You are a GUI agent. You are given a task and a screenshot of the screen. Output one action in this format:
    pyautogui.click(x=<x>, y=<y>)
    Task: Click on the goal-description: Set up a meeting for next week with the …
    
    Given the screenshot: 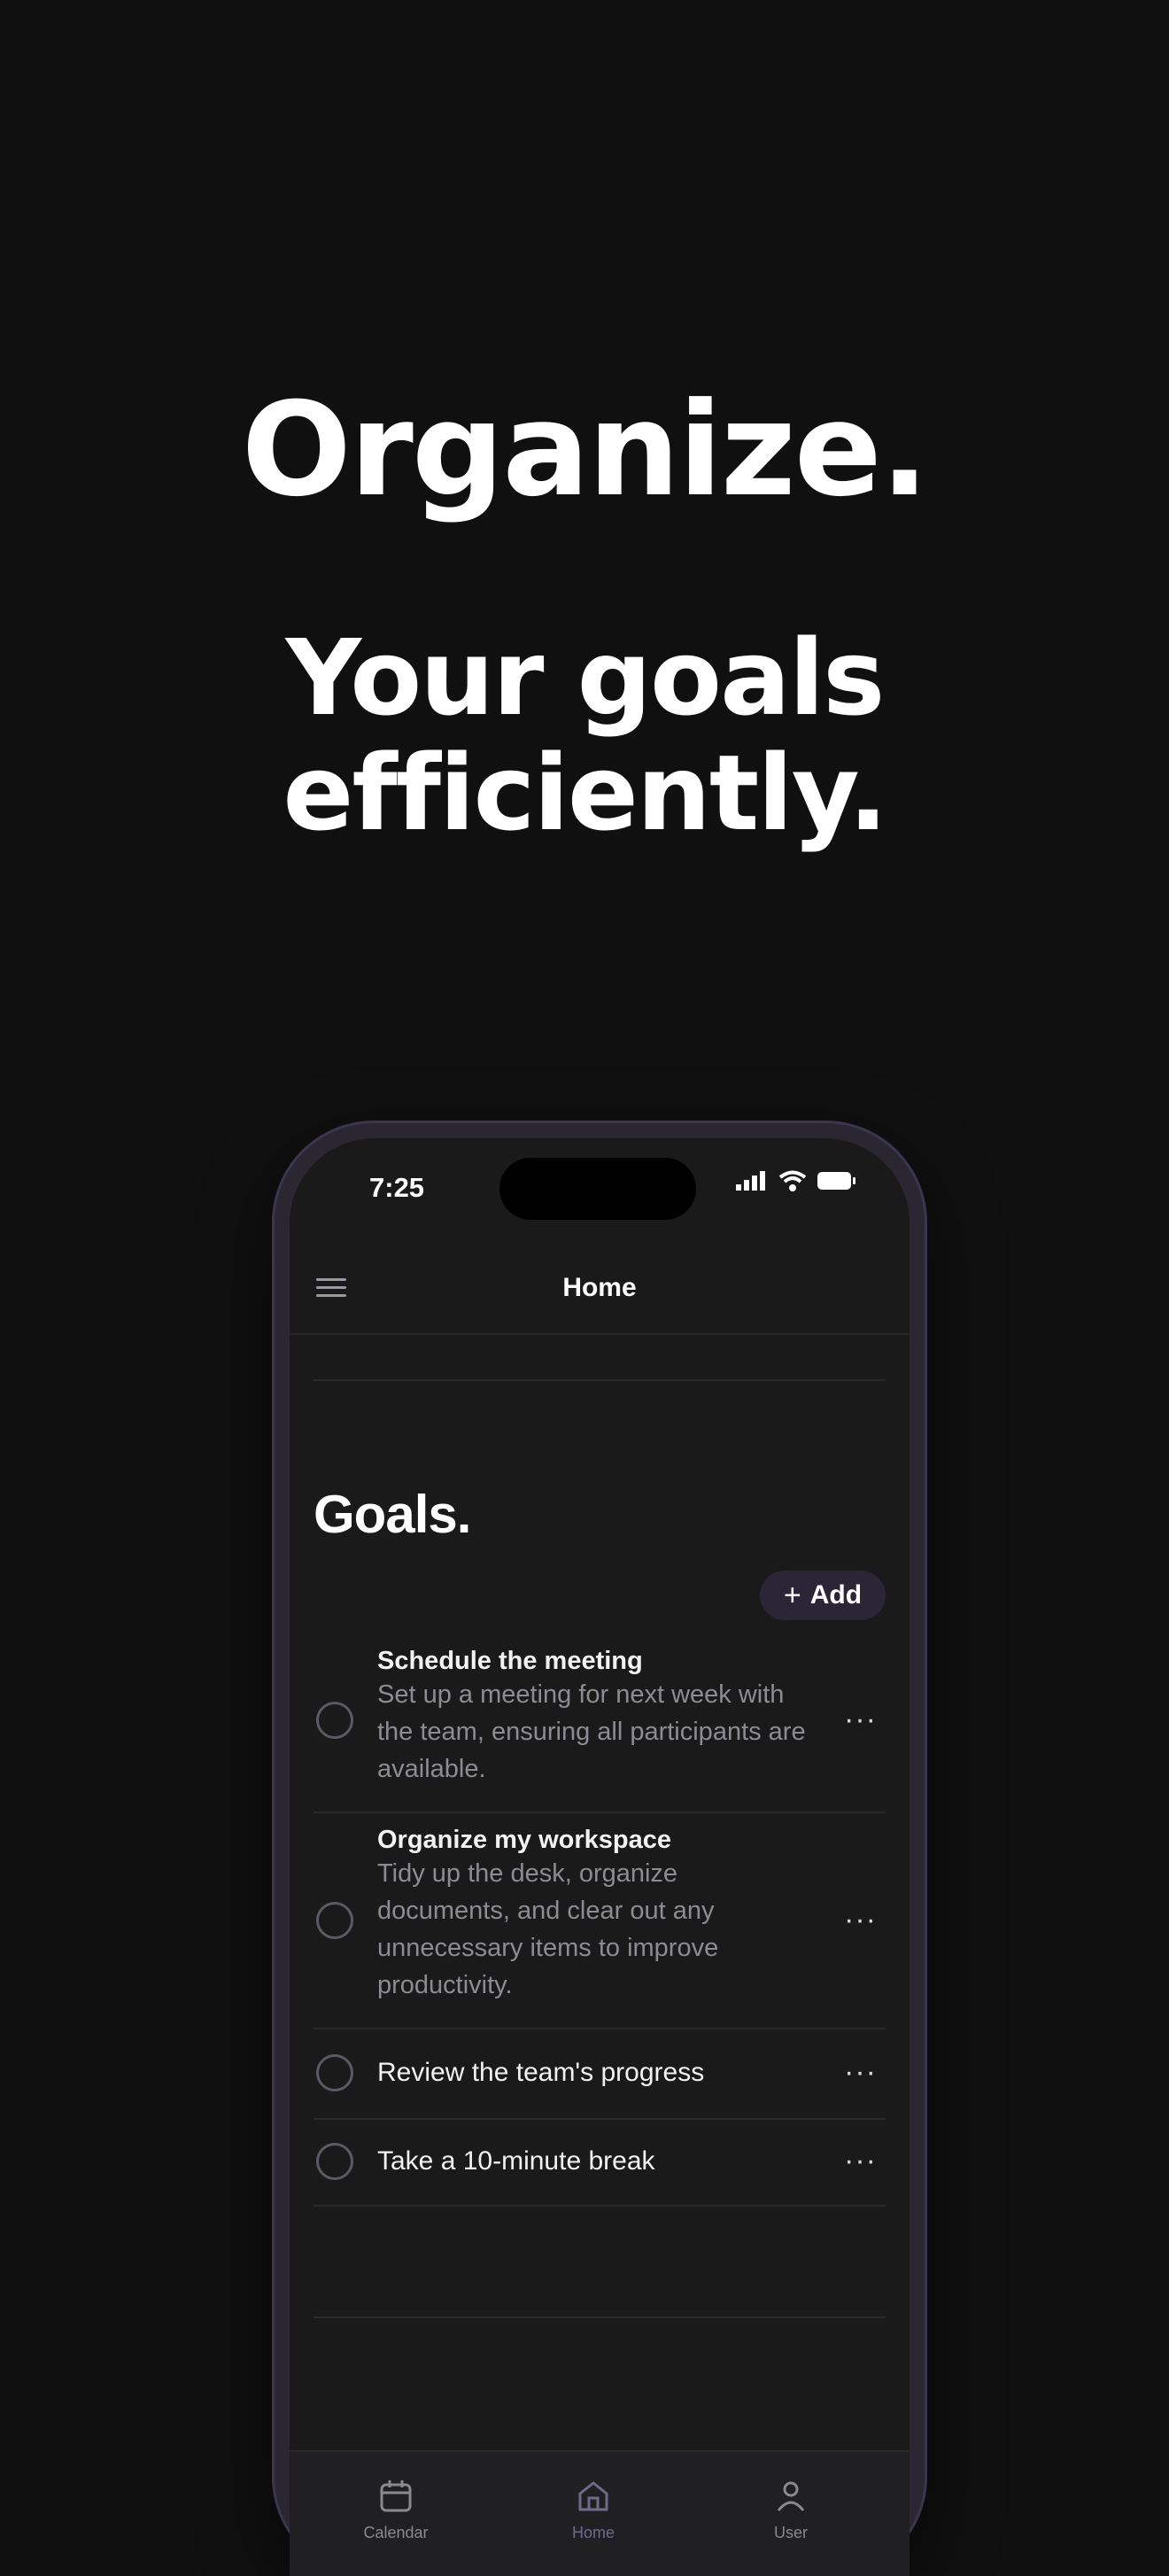 What is the action you would take?
    pyautogui.click(x=591, y=1731)
    